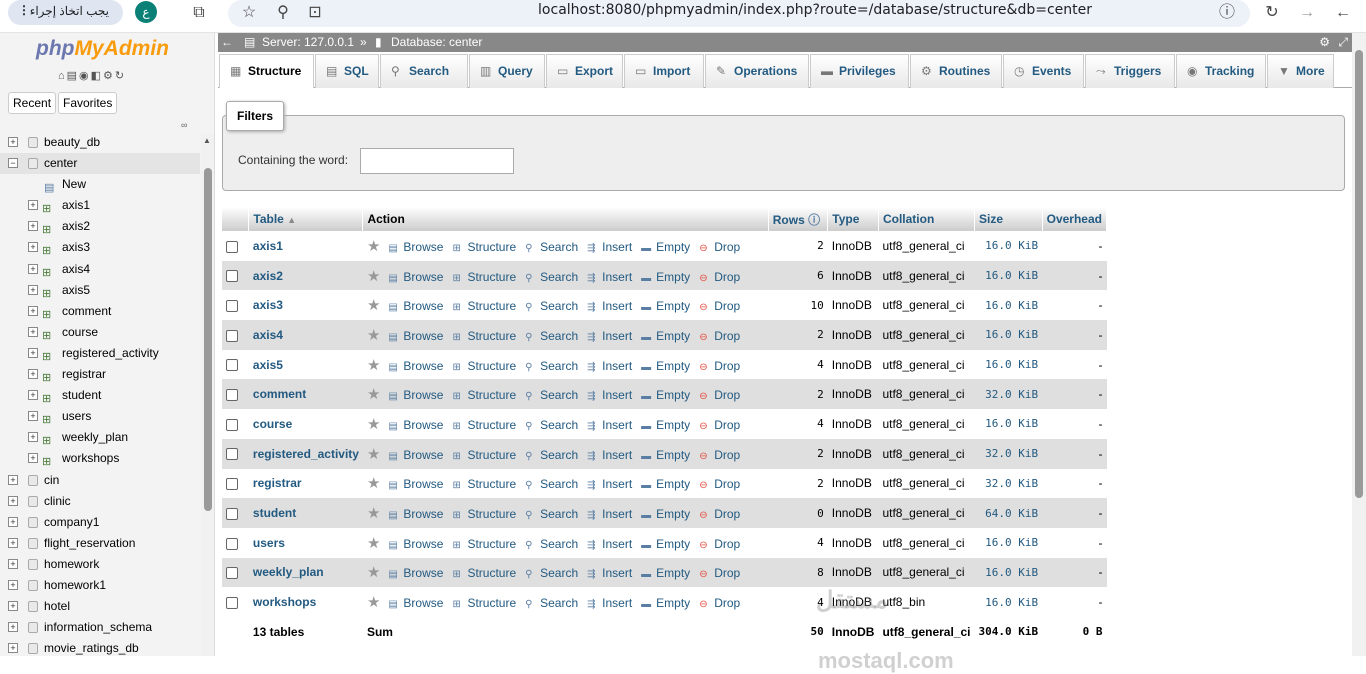 This screenshot has height=674, width=1366. Describe the element at coordinates (1043, 71) in the screenshot. I see `tab-events: ◷ Events` at that location.